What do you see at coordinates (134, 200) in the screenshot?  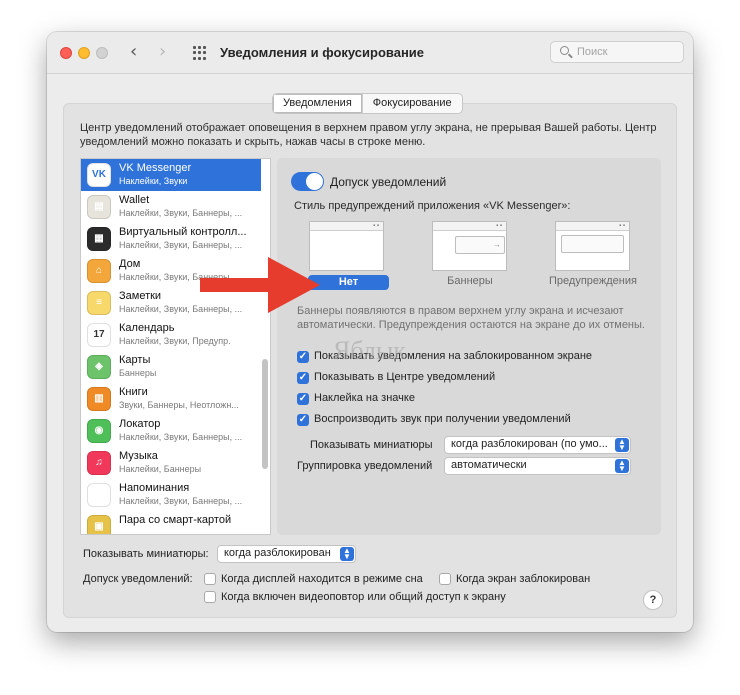 I see `app-name: Wallet` at bounding box center [134, 200].